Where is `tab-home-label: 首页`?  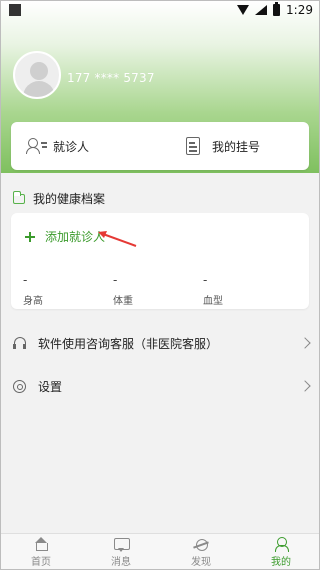 tab-home-label: 首页 is located at coordinates (41, 562).